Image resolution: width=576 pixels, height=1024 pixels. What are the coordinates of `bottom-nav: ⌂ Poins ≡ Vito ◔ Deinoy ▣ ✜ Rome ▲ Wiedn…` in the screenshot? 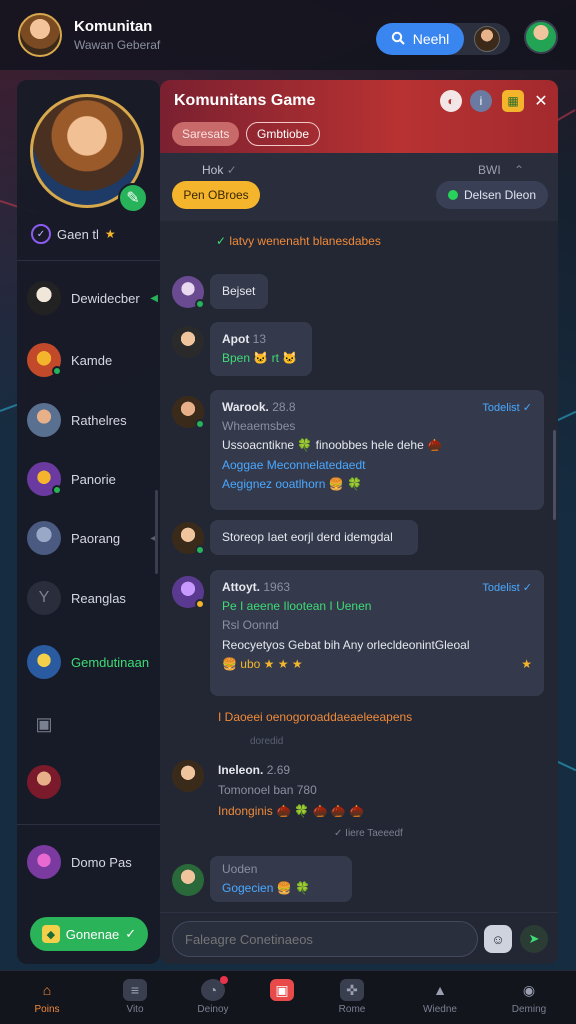 It's located at (288, 997).